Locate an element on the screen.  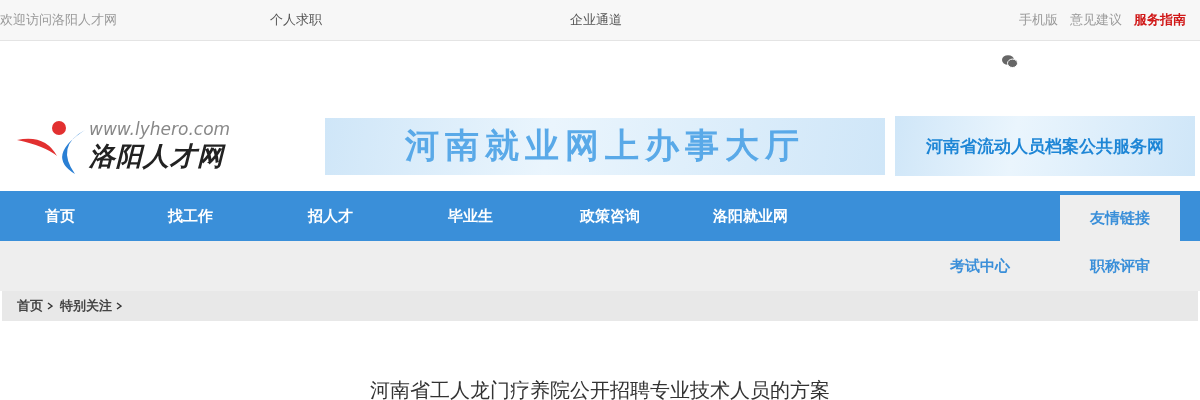
banner-link: 河南就业网上办事大厅 is located at coordinates (605, 146).